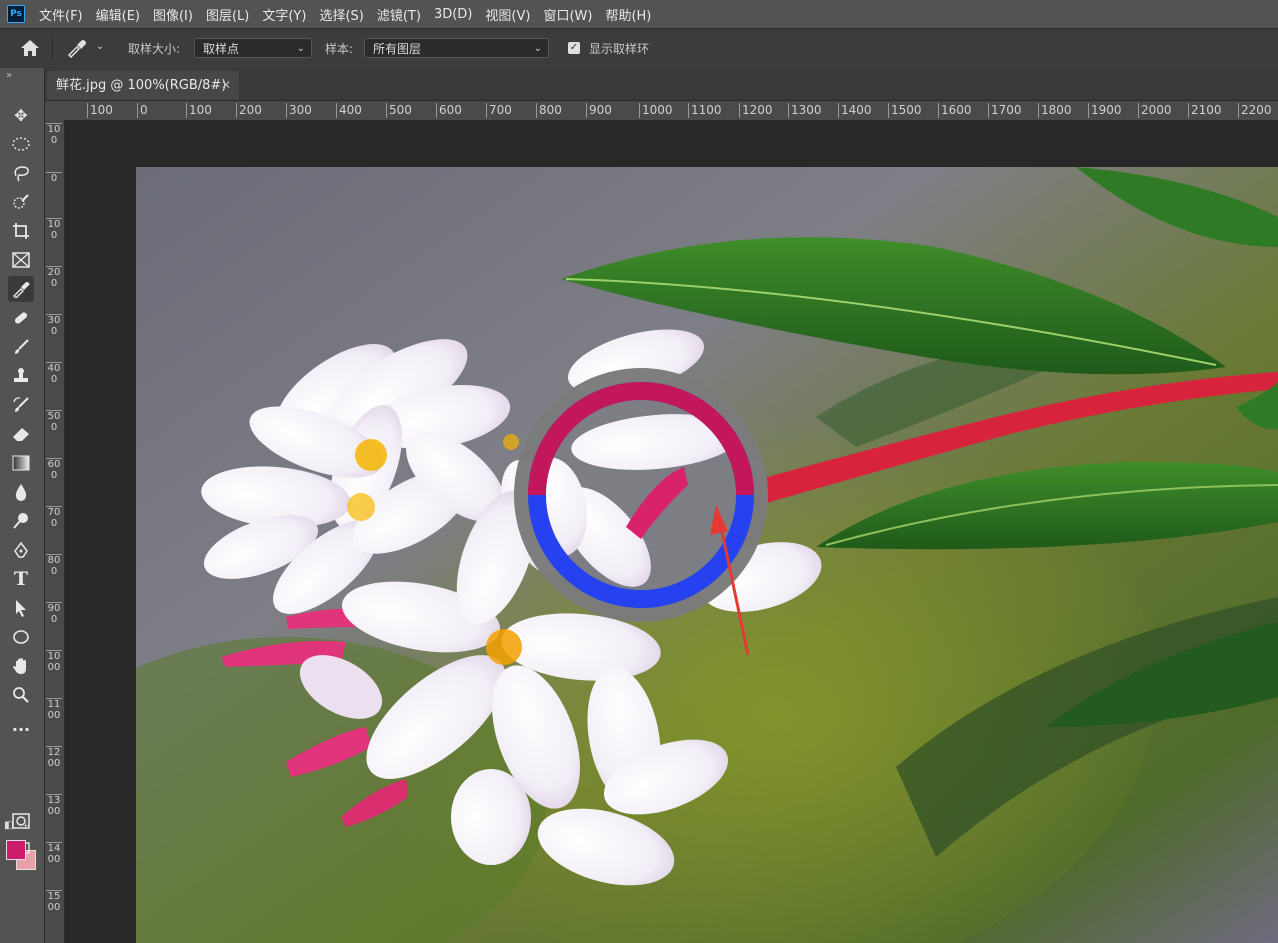 Image resolution: width=1278 pixels, height=943 pixels. I want to click on crop-icon, so click(21, 231).